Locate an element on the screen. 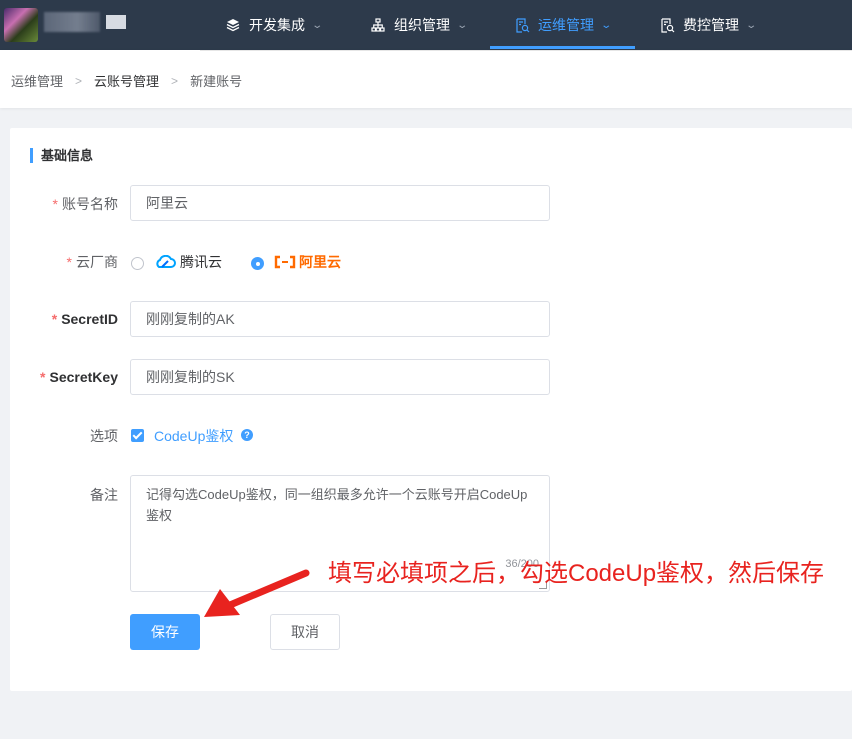 The image size is (852, 739). annotation-arrow-icon is located at coordinates (257, 593).